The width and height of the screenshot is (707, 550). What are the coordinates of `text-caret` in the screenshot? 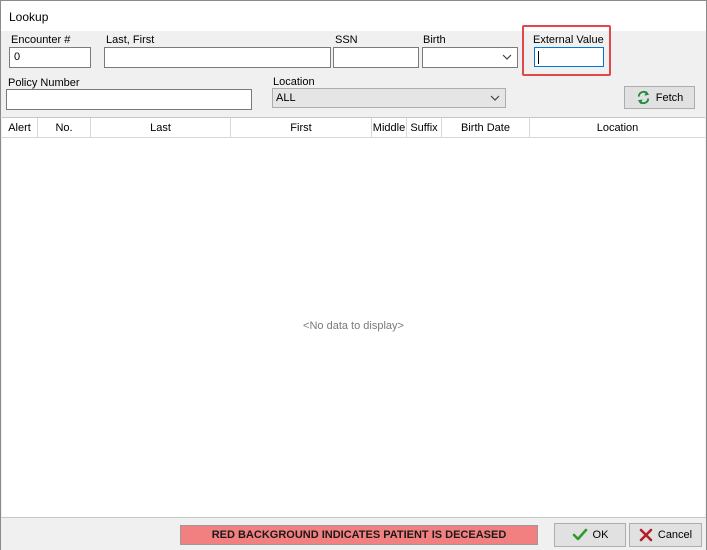 It's located at (538, 57).